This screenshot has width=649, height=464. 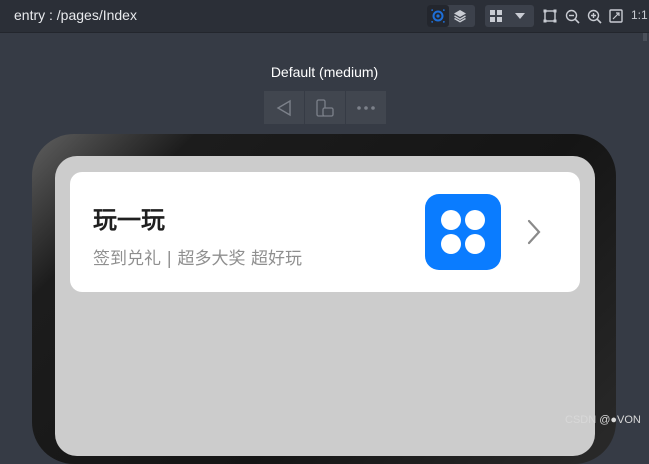 What do you see at coordinates (438, 16) in the screenshot?
I see `inspect-icon` at bounding box center [438, 16].